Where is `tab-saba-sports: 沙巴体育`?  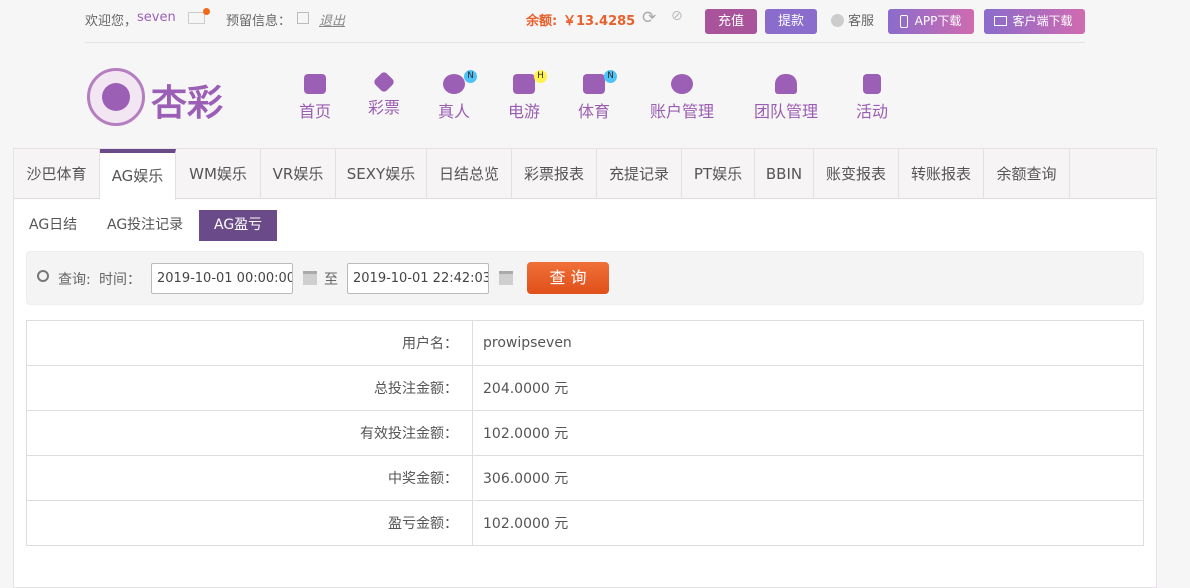
tab-saba-sports: 沙巴体育 is located at coordinates (57, 174).